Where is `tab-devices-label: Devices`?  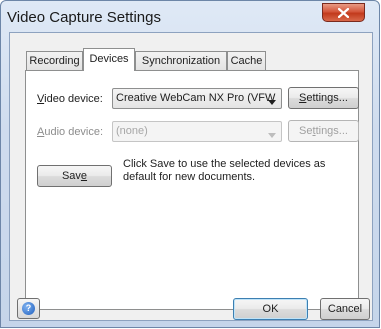
tab-devices-label: Devices is located at coordinates (109, 59).